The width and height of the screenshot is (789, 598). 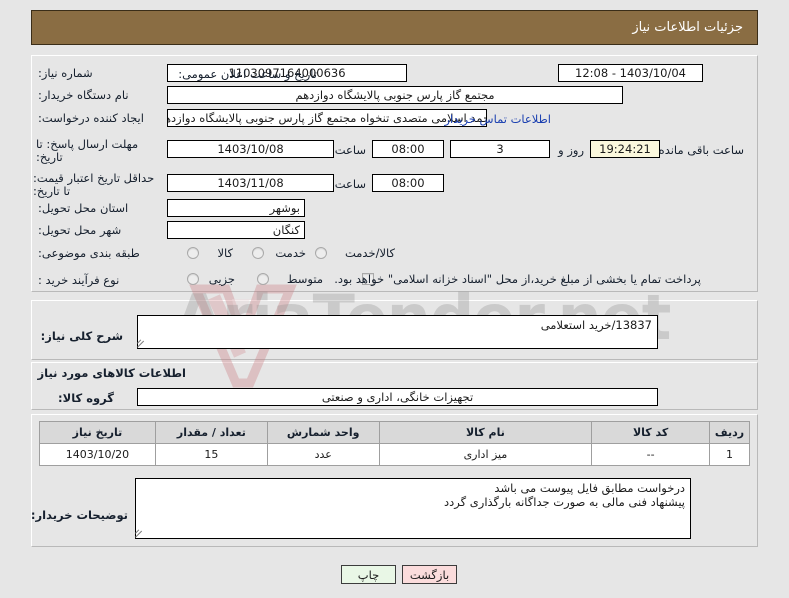 I want to click on response-deadline-date: 1403/10/08, so click(x=250, y=149).